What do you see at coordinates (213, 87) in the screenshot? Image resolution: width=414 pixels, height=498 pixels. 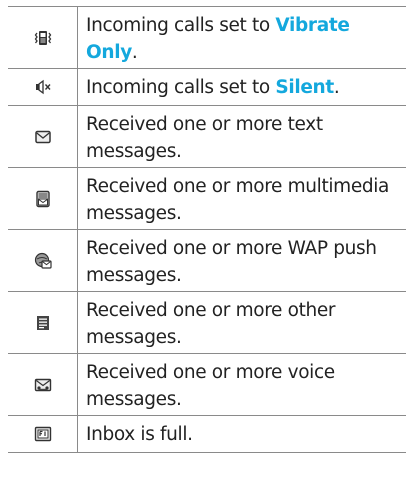 I see `row-description: Incoming calls set to Silent.` at bounding box center [213, 87].